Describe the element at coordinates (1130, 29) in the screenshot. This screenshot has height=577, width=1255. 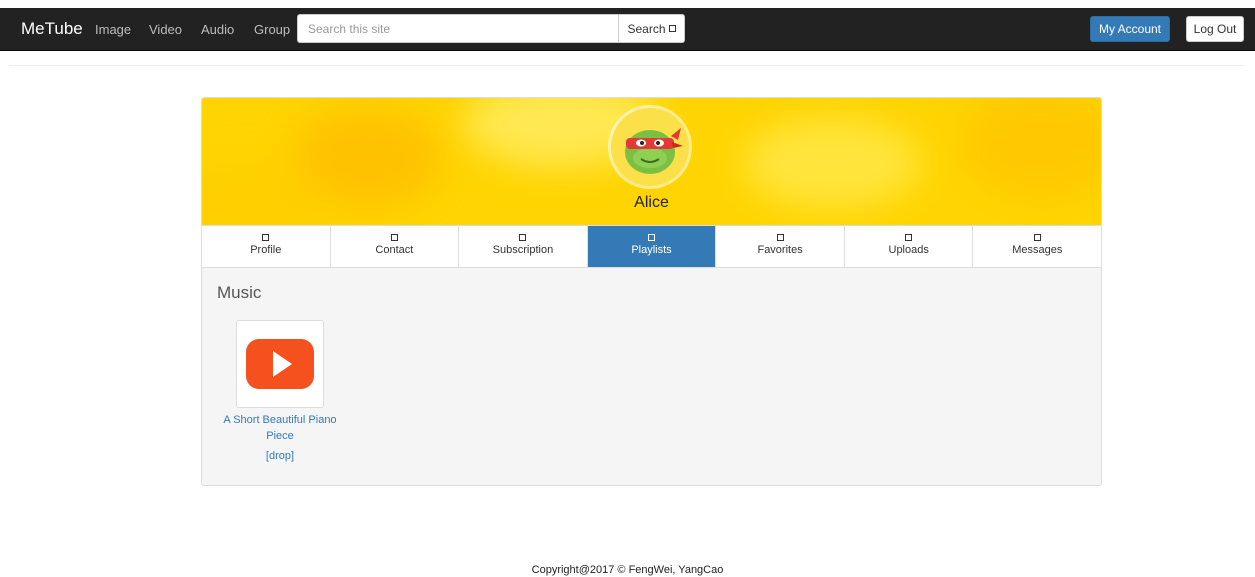
I see `my-account-button: My Account` at that location.